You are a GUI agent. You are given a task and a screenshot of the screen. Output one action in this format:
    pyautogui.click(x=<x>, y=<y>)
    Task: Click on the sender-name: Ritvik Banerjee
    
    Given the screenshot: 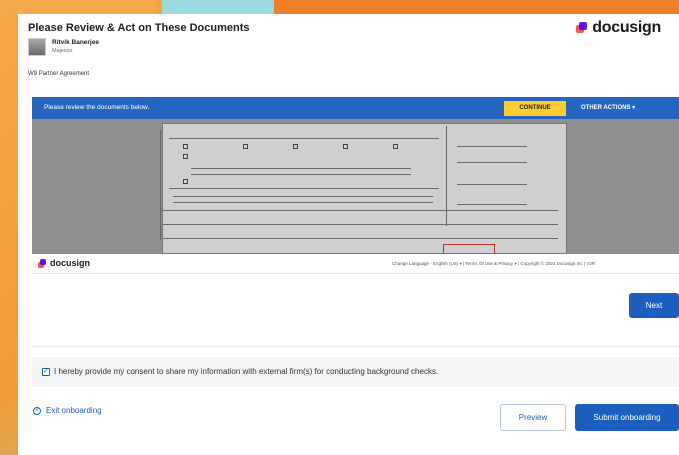 What is the action you would take?
    pyautogui.click(x=75, y=42)
    